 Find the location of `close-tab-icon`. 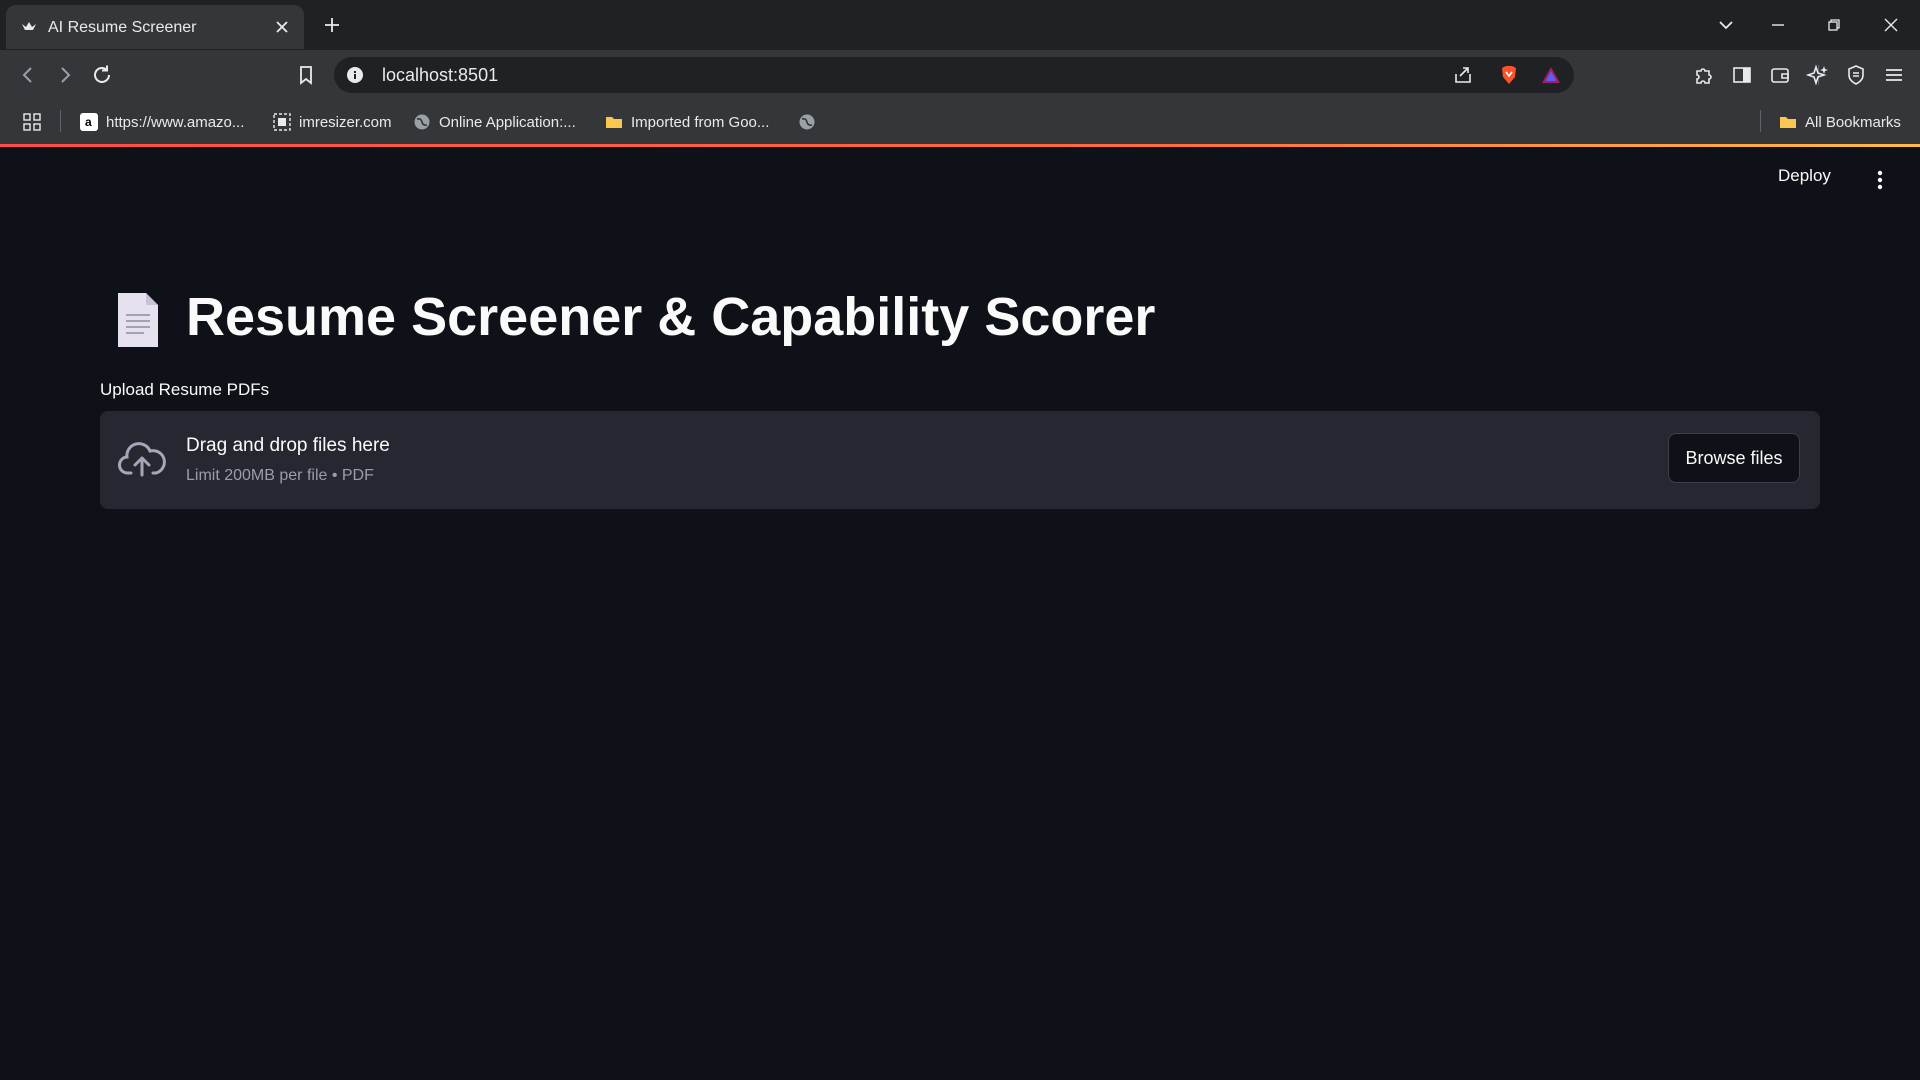

close-tab-icon is located at coordinates (282, 27).